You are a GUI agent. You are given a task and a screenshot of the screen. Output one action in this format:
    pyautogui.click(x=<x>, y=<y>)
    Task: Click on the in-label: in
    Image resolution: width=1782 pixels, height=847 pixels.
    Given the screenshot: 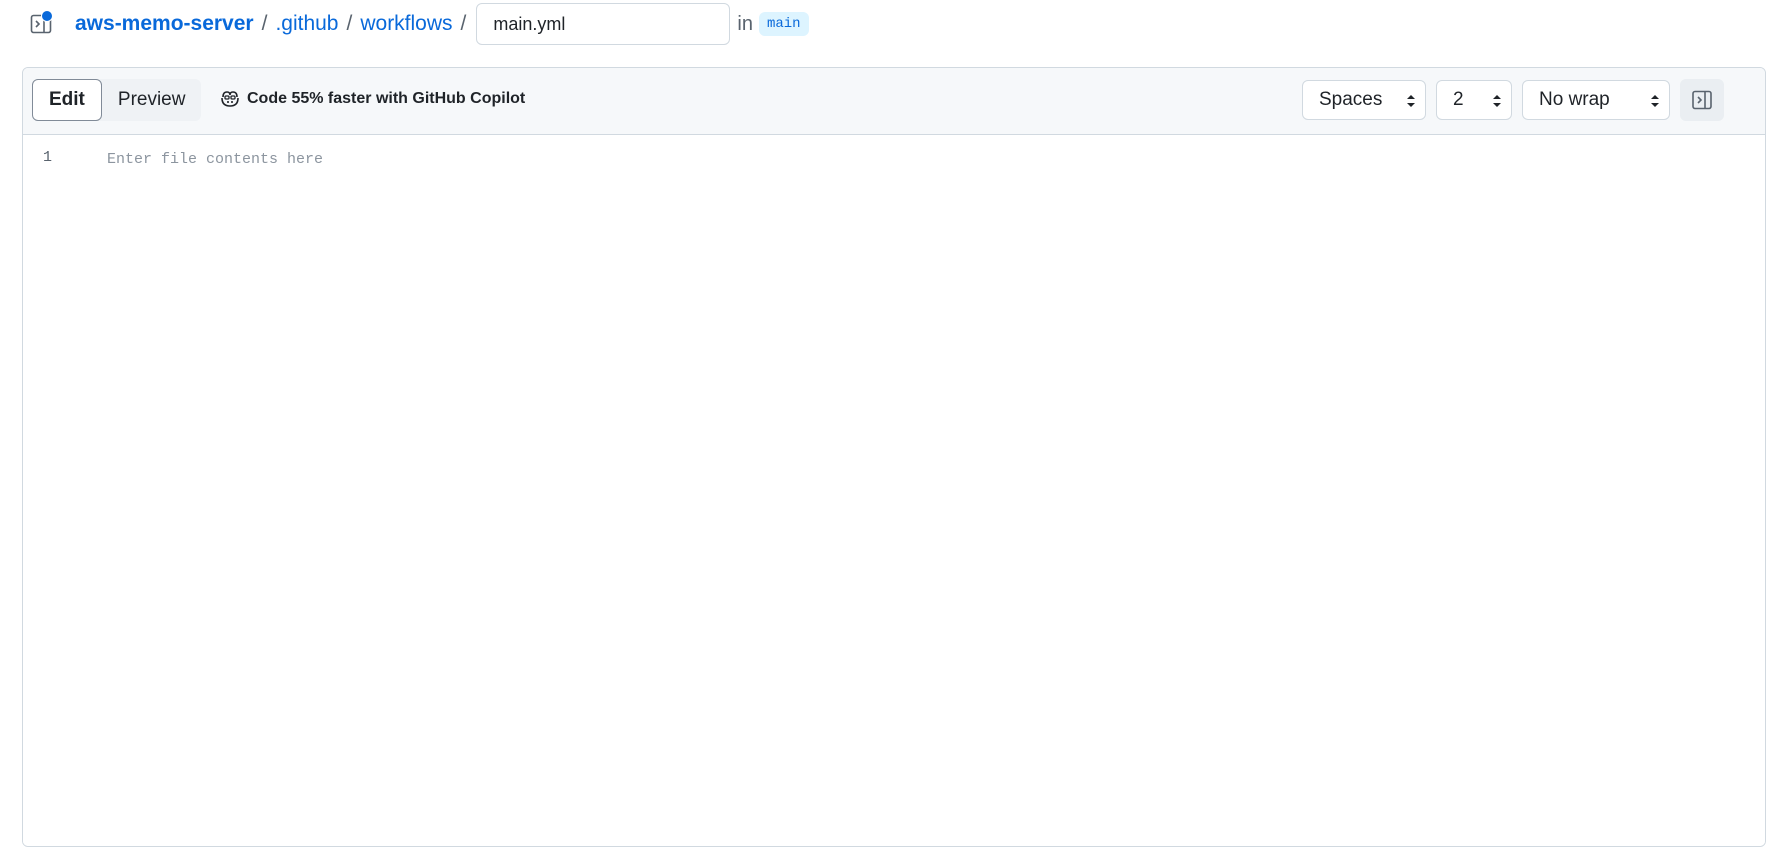 What is the action you would take?
    pyautogui.click(x=745, y=23)
    